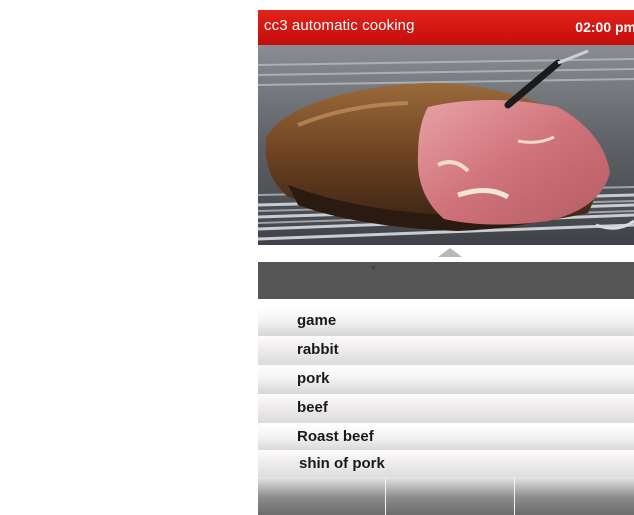 Image resolution: width=634 pixels, height=515 pixels. What do you see at coordinates (604, 27) in the screenshot?
I see `clock: 02:00 pm` at bounding box center [604, 27].